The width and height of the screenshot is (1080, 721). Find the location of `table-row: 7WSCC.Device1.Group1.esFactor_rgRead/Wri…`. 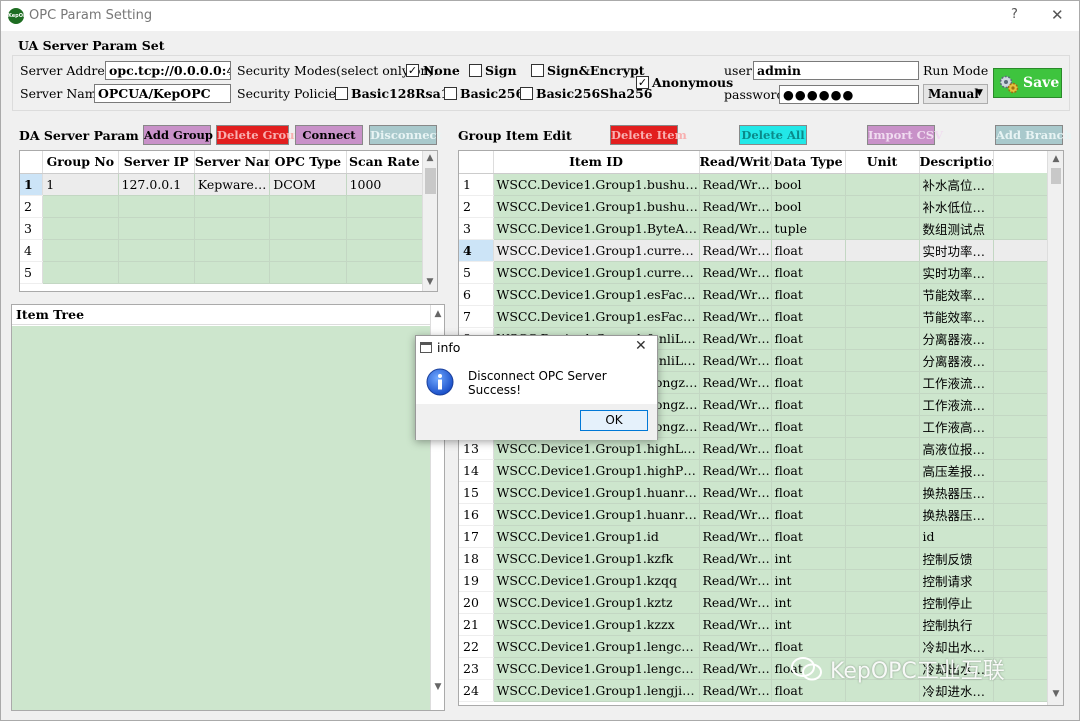

table-row: 7WSCC.Device1.Group1.esFactor_rgRead/Wri… is located at coordinates (753, 316).